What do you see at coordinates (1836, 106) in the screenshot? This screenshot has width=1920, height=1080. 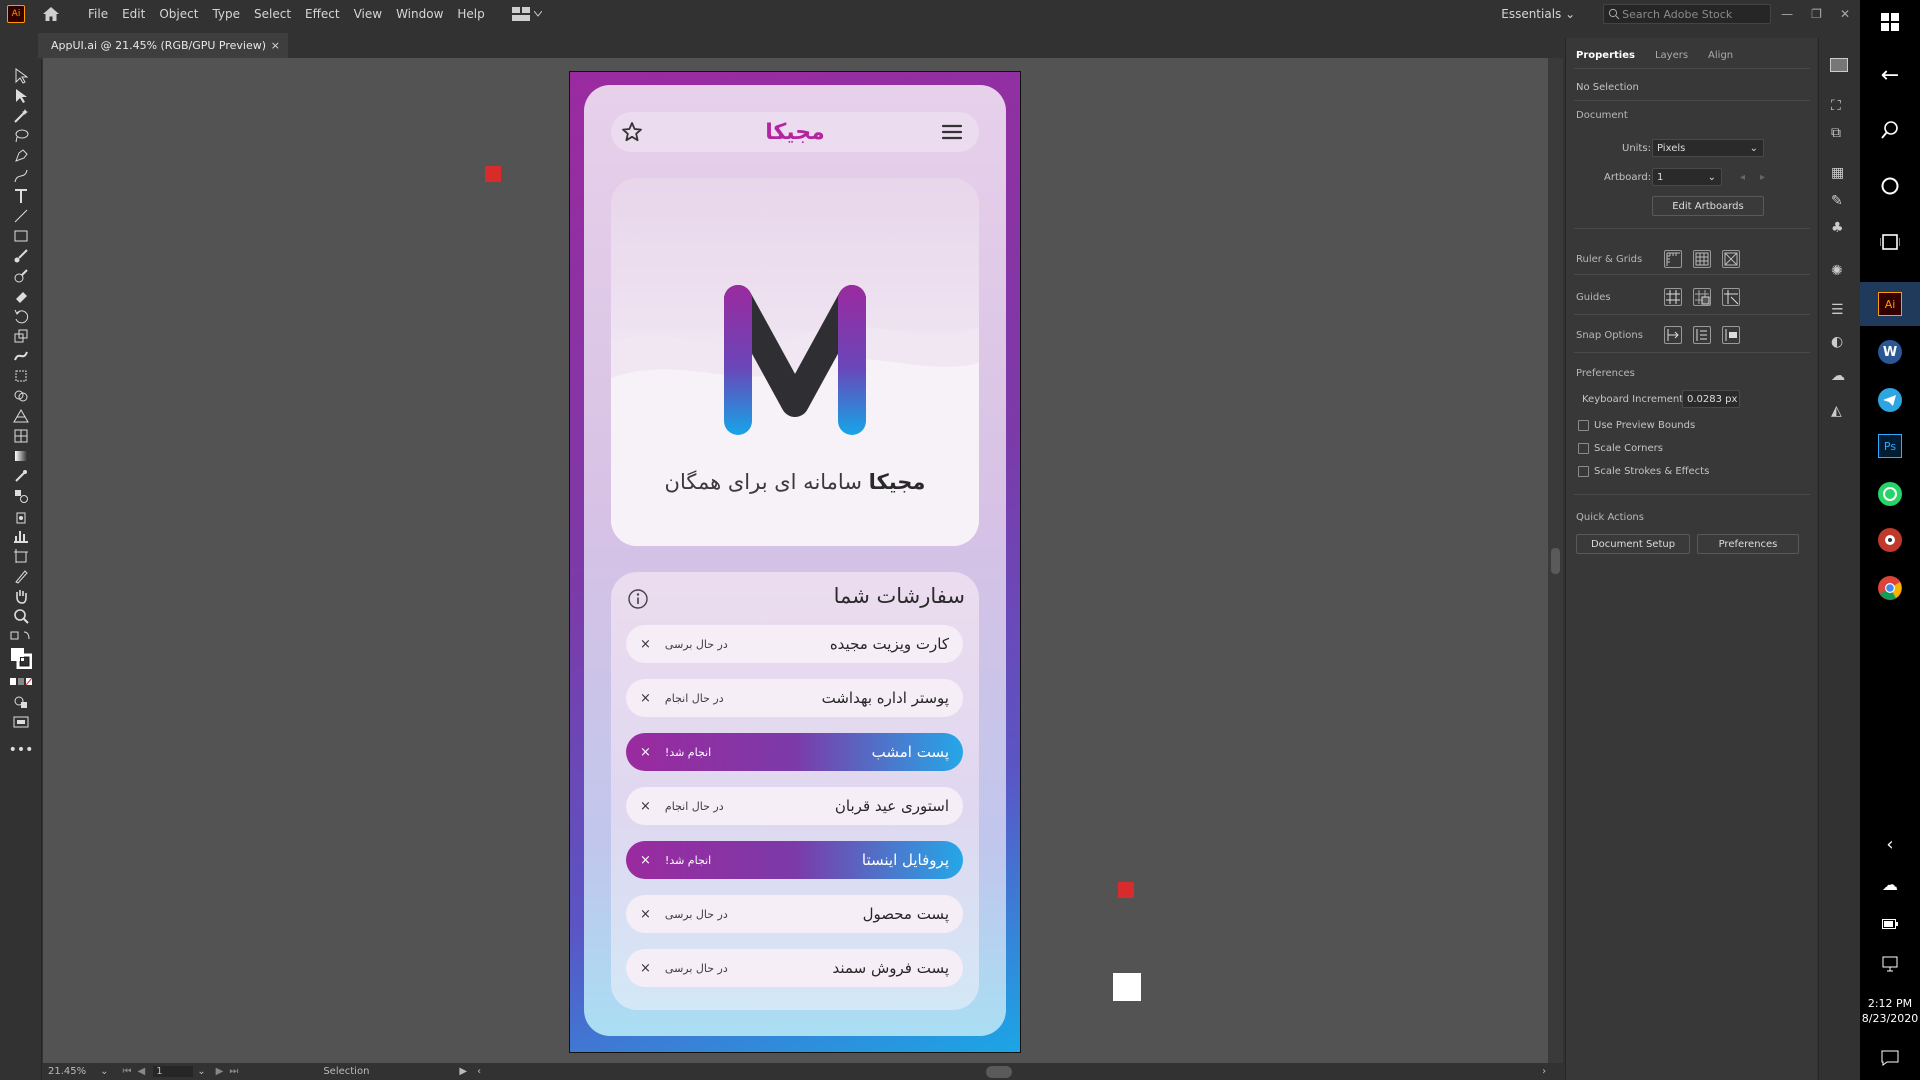 I see `transform-panel-icon: ⛶` at bounding box center [1836, 106].